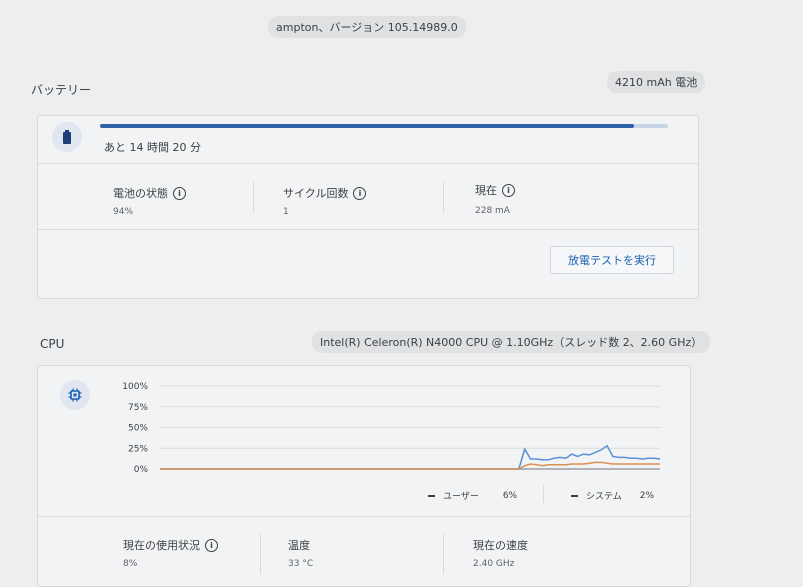 This screenshot has width=803, height=587. Describe the element at coordinates (574, 495) in the screenshot. I see `legend-system-dash` at that location.